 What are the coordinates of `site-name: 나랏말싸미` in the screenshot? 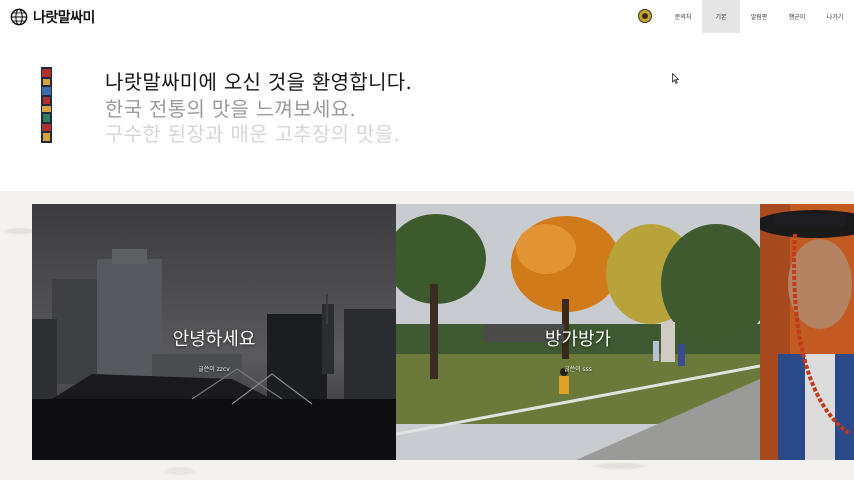 It's located at (64, 18).